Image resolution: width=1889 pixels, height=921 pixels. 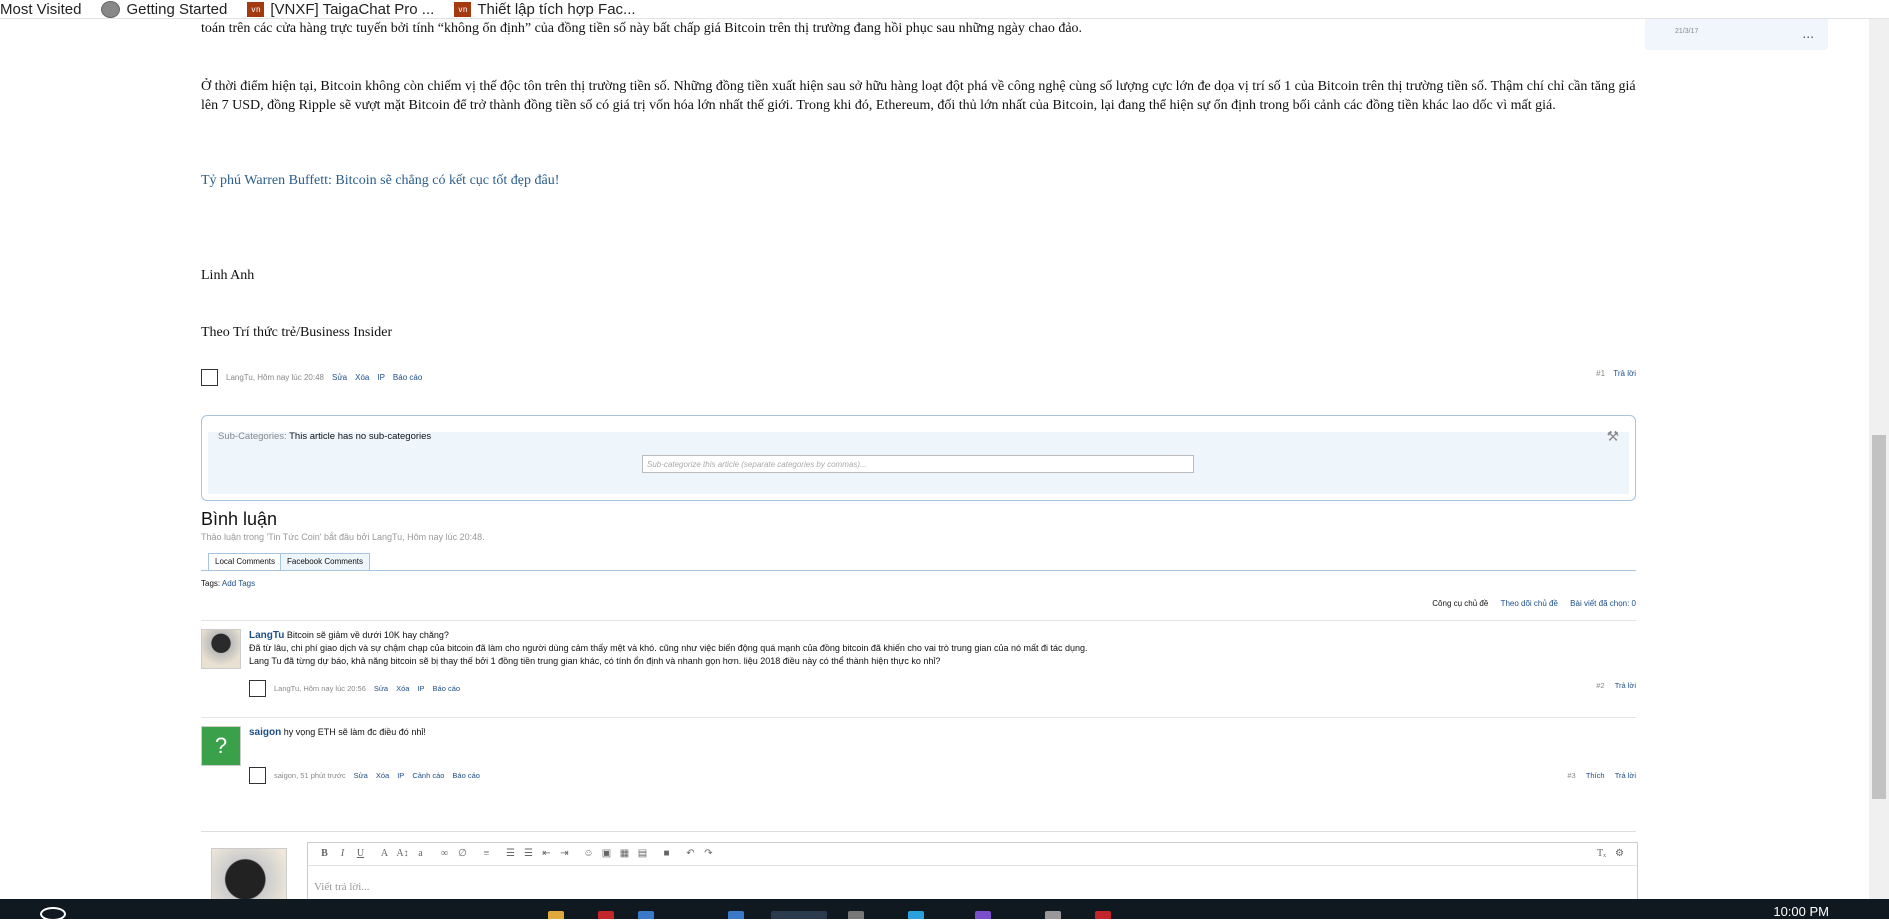 What do you see at coordinates (708, 854) in the screenshot?
I see `redo-icon: ↷` at bounding box center [708, 854].